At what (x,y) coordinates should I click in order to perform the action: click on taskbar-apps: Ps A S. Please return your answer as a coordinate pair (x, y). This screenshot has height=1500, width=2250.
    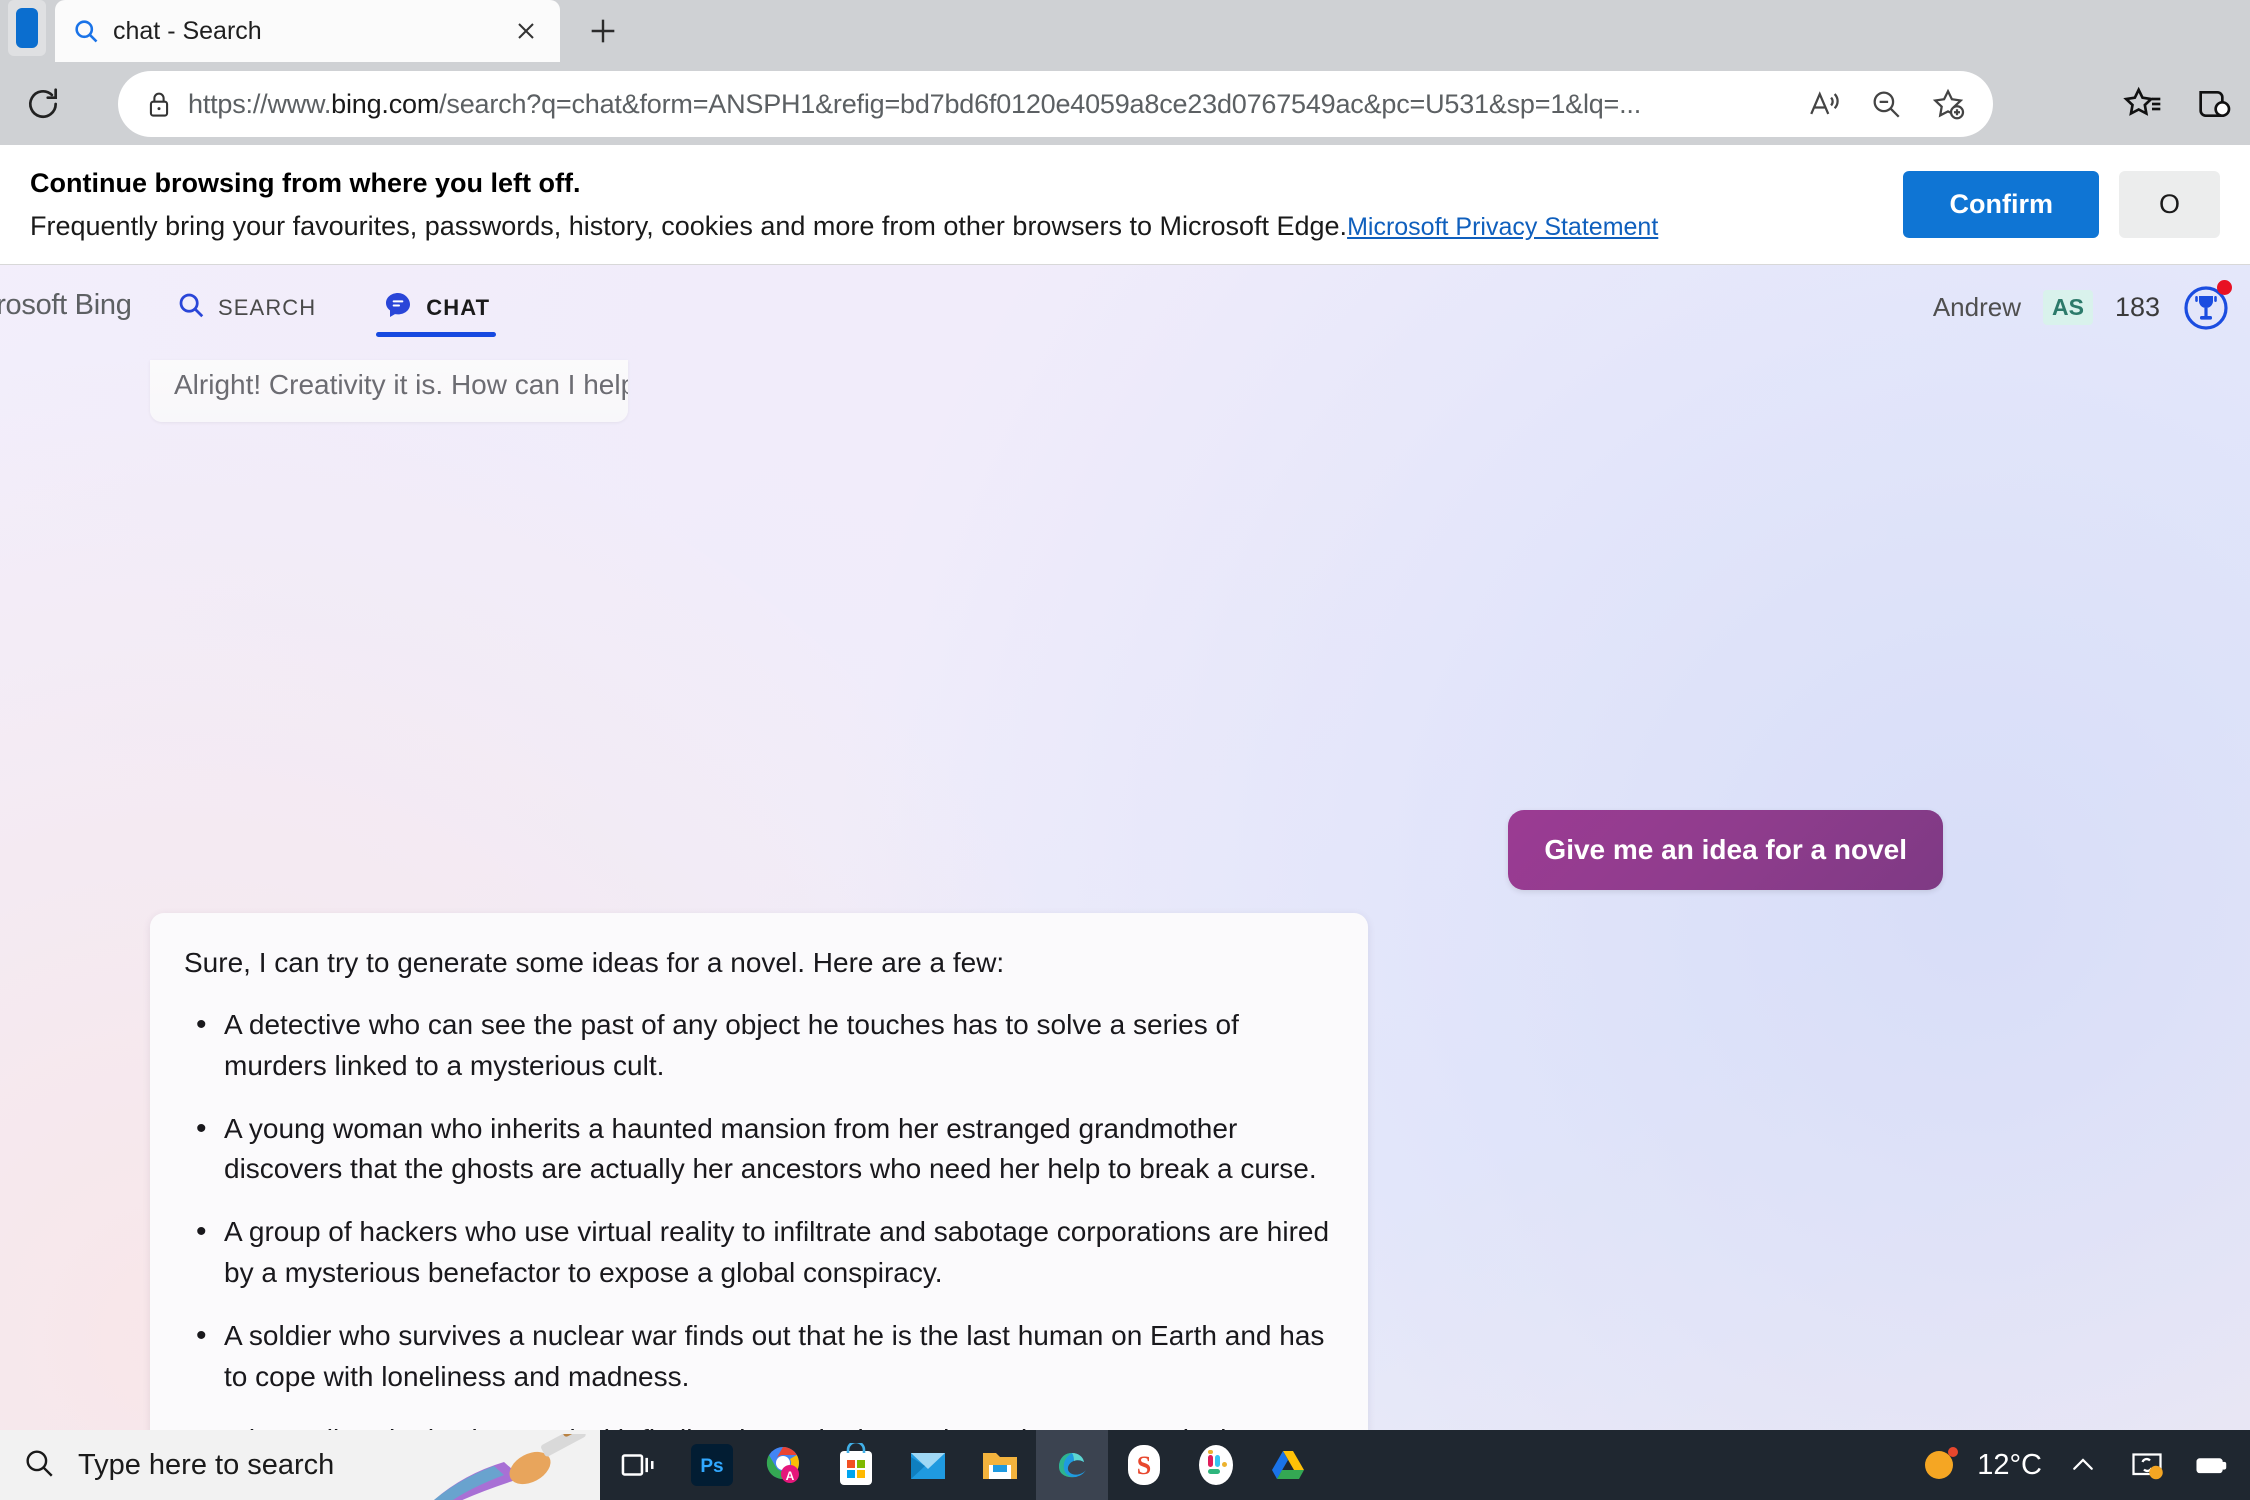
    Looking at the image, I should click on (1000, 1465).